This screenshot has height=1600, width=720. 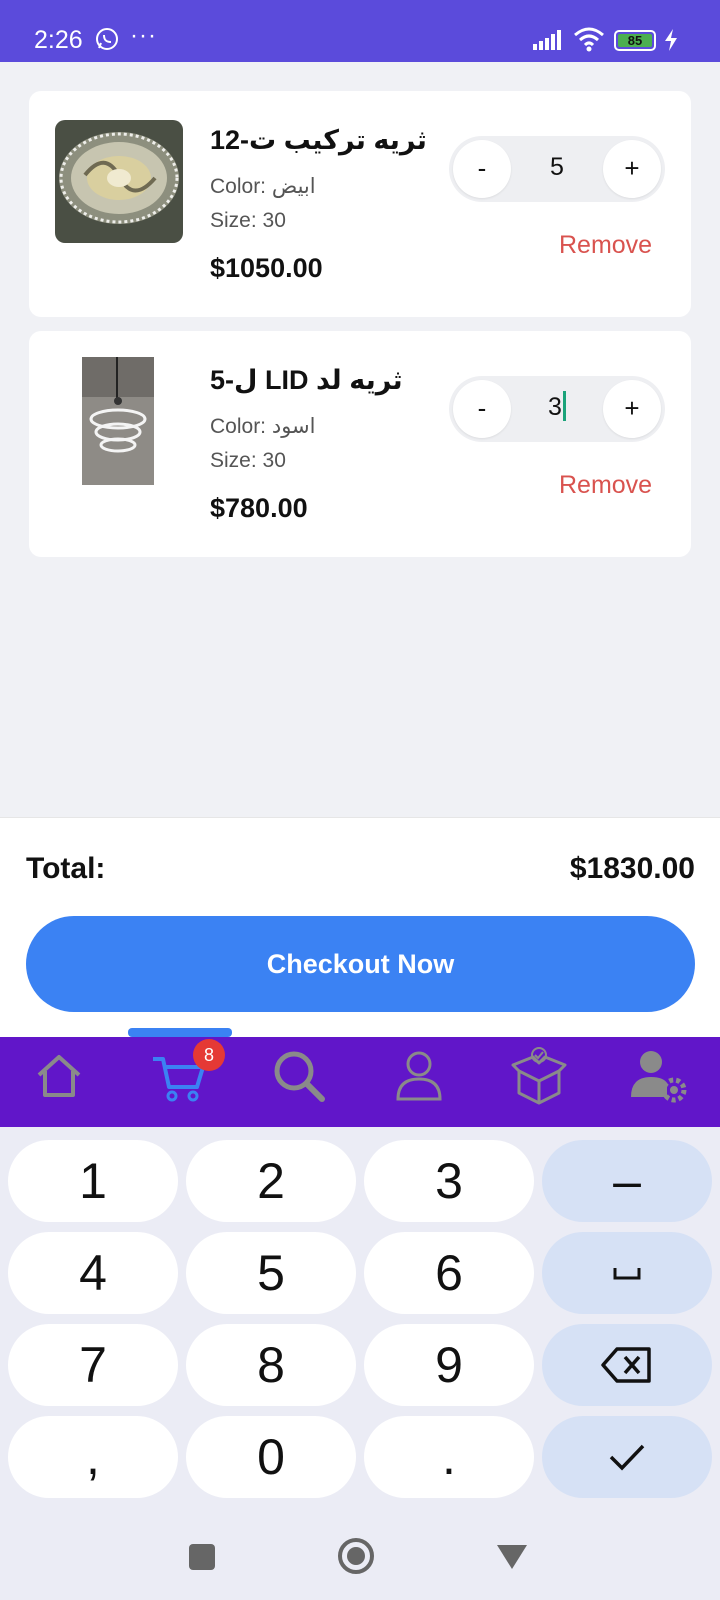 I want to click on home-button-icon, so click(x=356, y=1556).